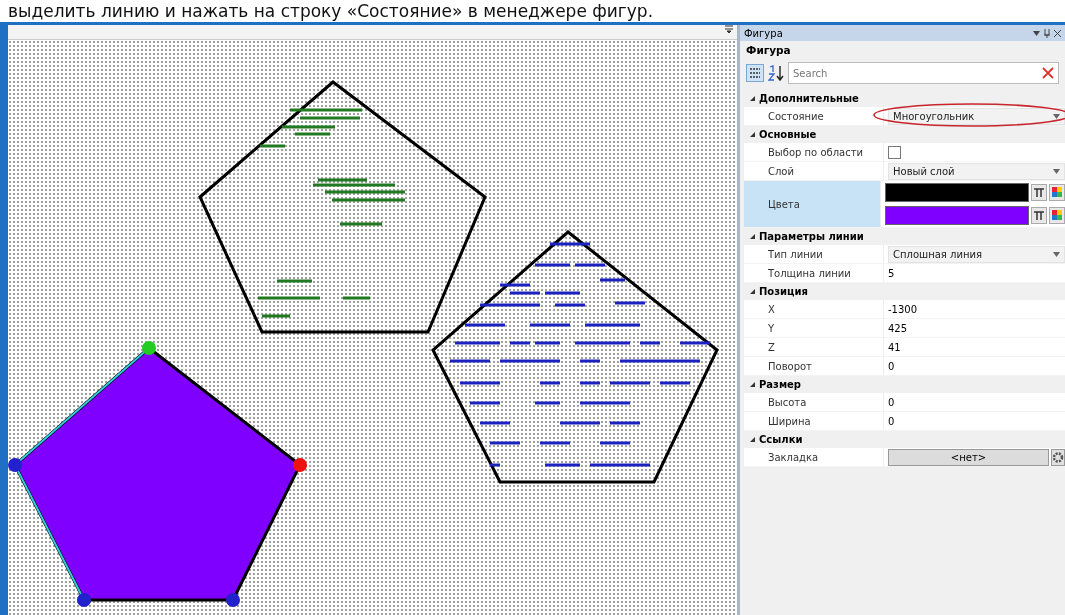  I want to click on property-label: Цвета, so click(812, 204).